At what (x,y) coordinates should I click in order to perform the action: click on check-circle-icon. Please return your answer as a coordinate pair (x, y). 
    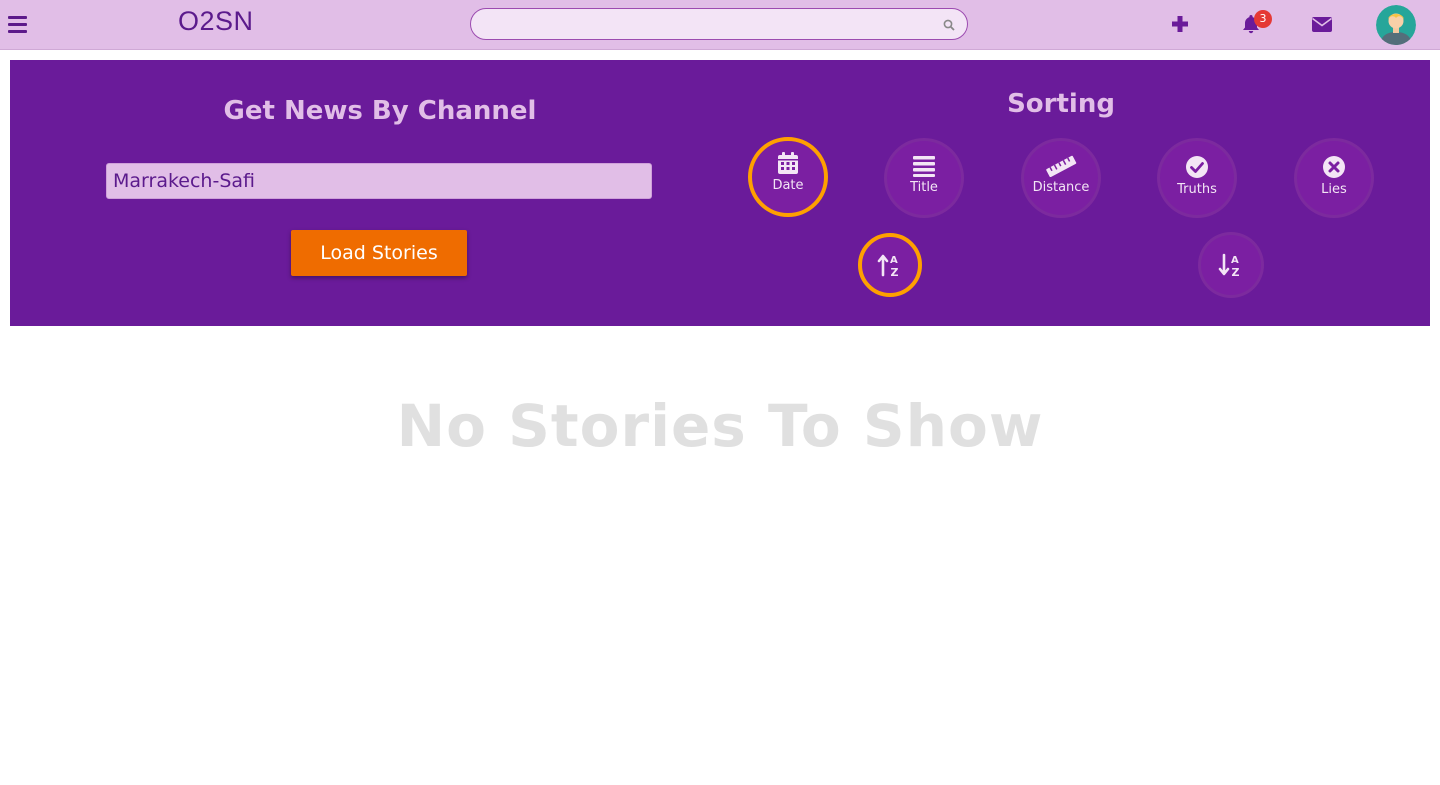
    Looking at the image, I should click on (1197, 167).